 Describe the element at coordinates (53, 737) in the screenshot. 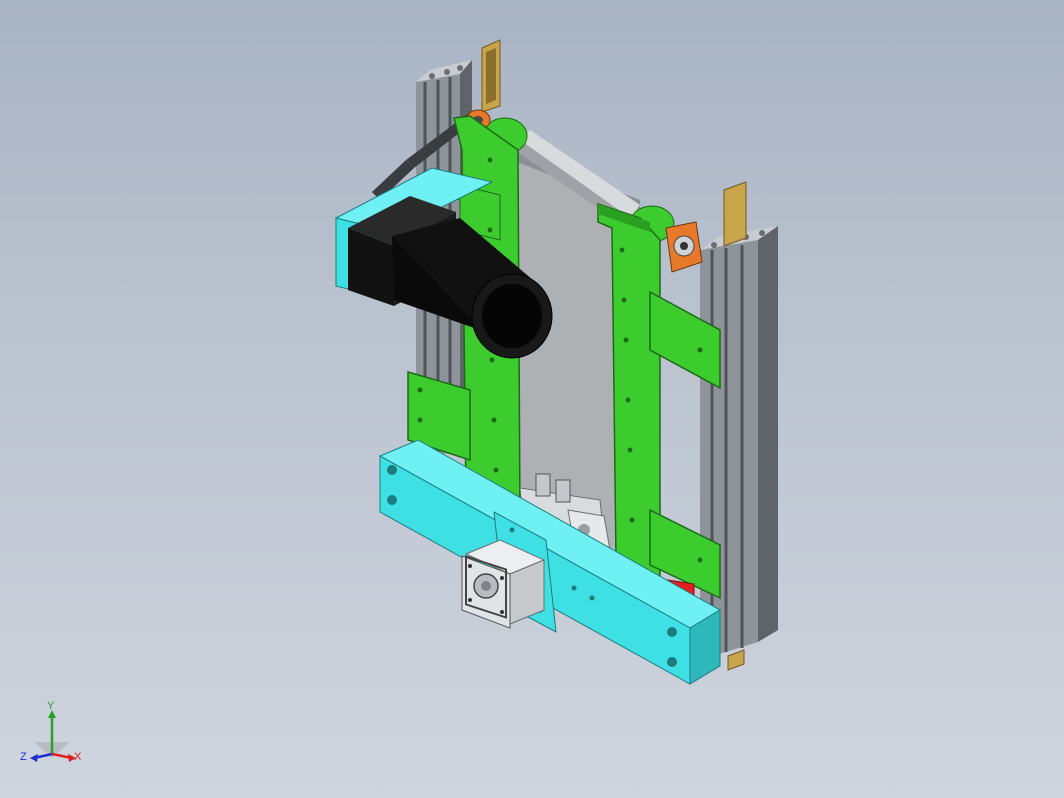

I see `orientation-triad: Y X Z` at that location.